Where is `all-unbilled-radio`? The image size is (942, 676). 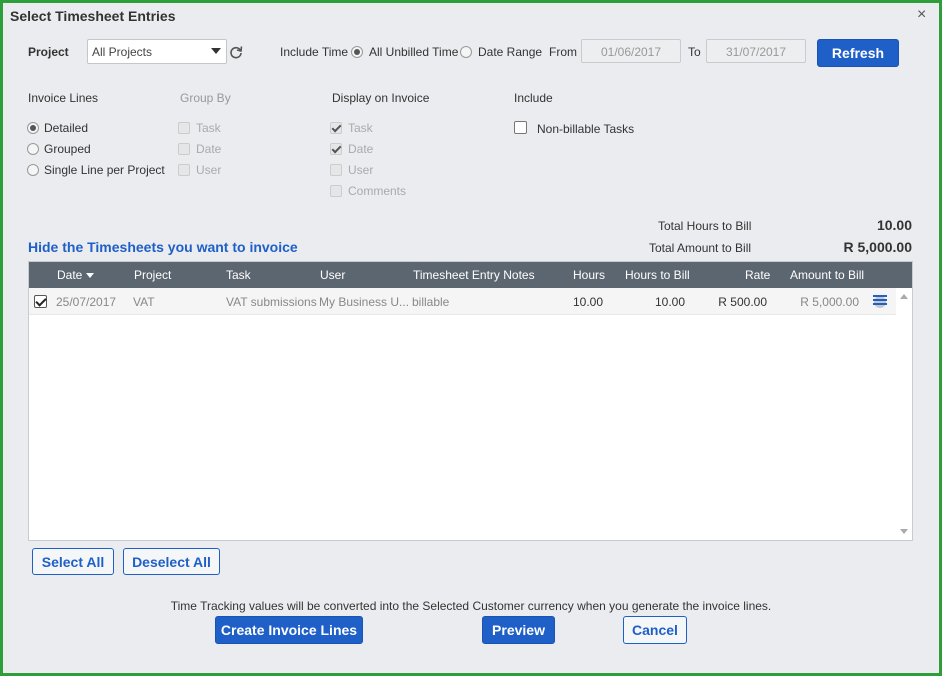 all-unbilled-radio is located at coordinates (357, 52).